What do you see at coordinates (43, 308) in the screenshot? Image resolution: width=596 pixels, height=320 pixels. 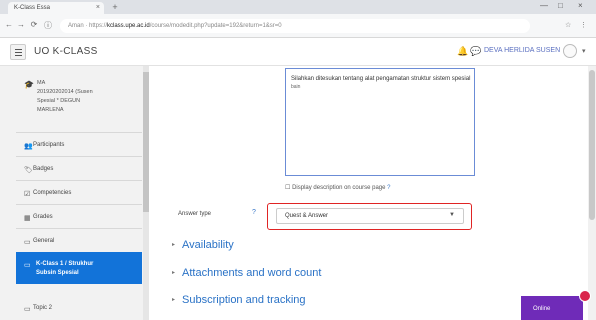 I see `sidebar-item-label: Topic 2` at bounding box center [43, 308].